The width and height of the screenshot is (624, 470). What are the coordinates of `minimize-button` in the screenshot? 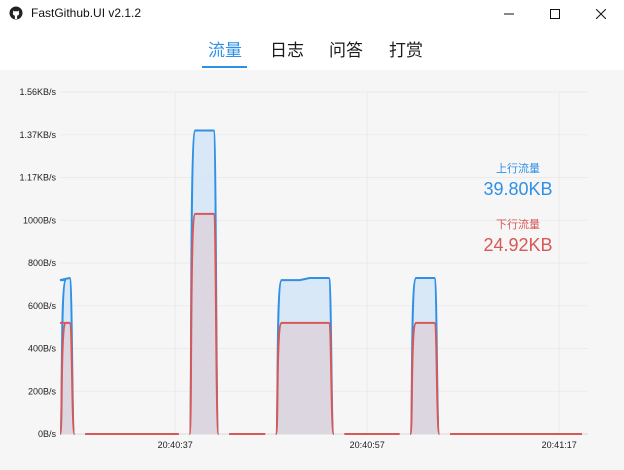 It's located at (509, 14).